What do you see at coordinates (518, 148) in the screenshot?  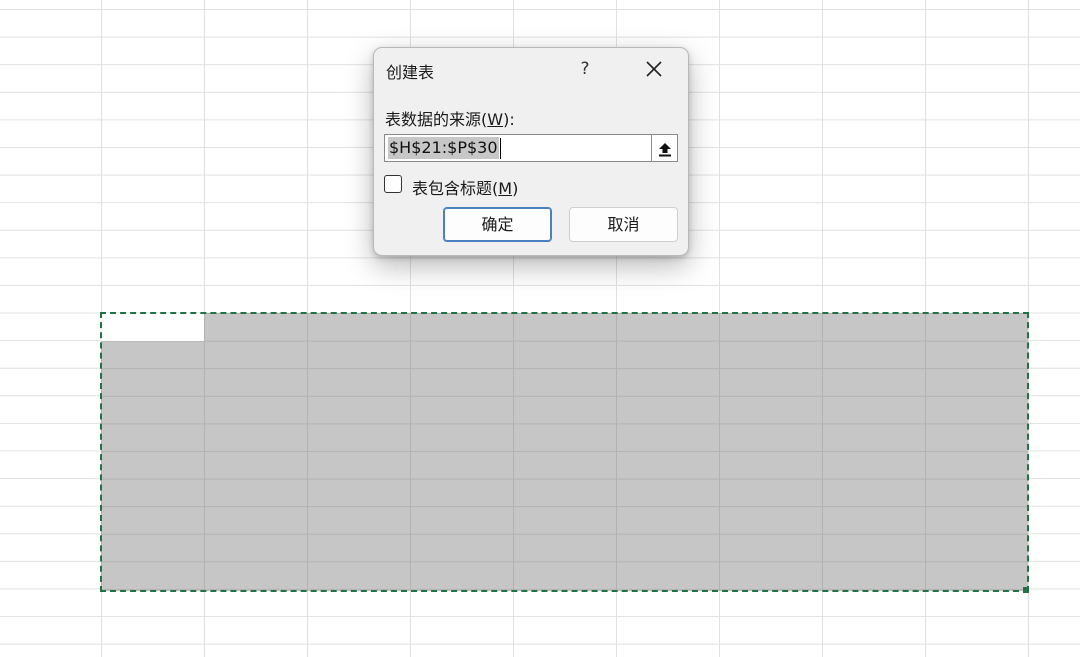 I see `range-input: $H$21:$P$30` at bounding box center [518, 148].